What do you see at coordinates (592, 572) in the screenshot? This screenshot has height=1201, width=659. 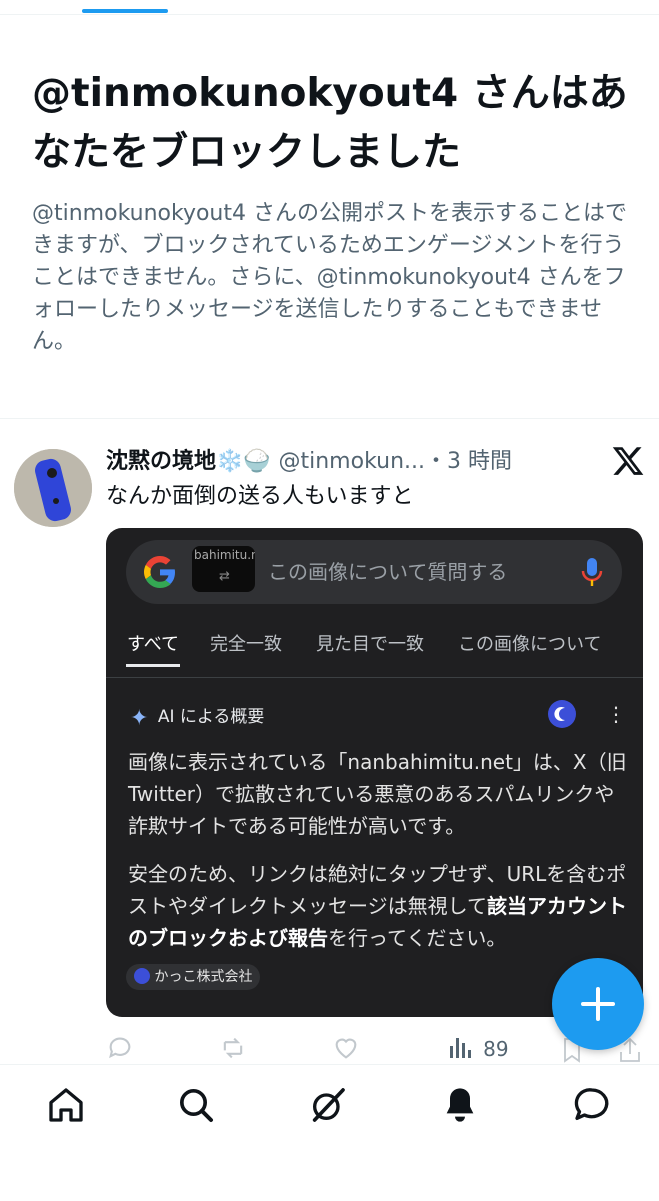 I see `microphone-icon` at bounding box center [592, 572].